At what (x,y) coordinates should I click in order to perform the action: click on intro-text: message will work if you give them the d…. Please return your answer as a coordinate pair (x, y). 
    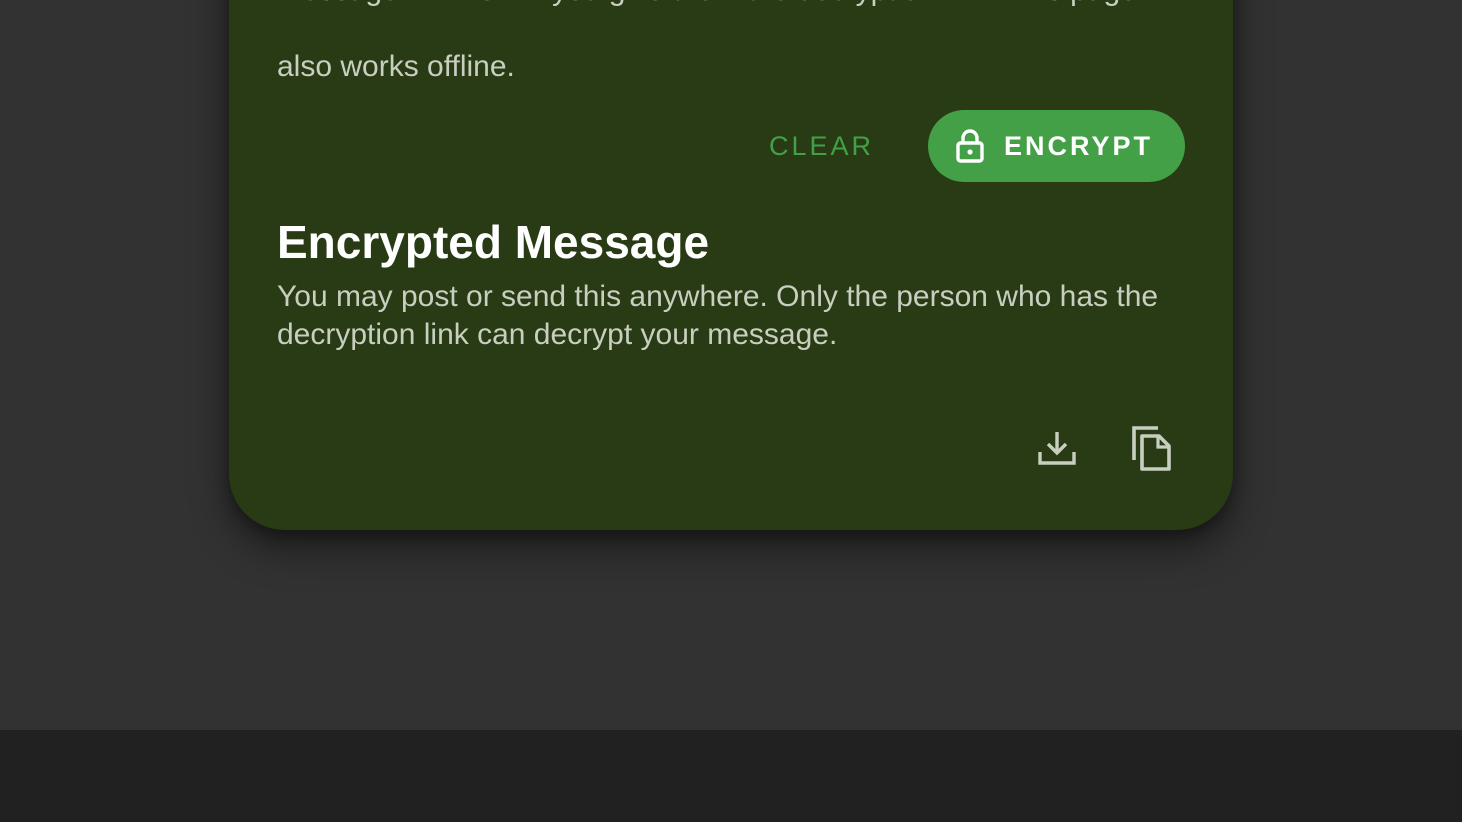
    Looking at the image, I should click on (727, 62).